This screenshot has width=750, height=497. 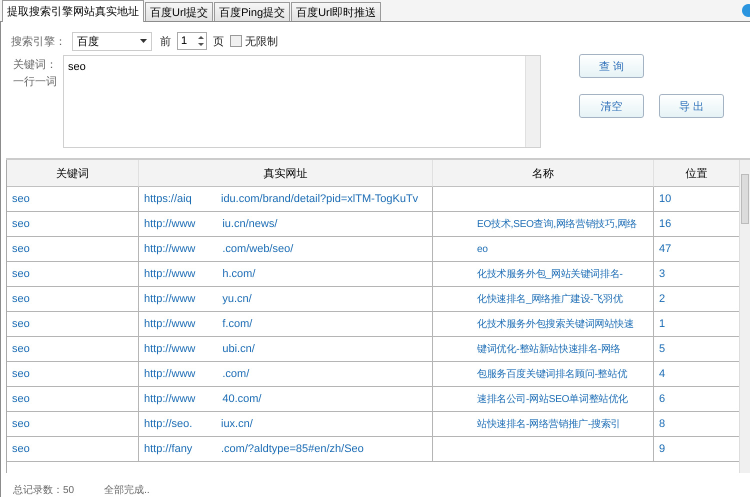 I want to click on table-cell: EO技术,SEO查询,网络营销技巧,网络, so click(x=543, y=224).